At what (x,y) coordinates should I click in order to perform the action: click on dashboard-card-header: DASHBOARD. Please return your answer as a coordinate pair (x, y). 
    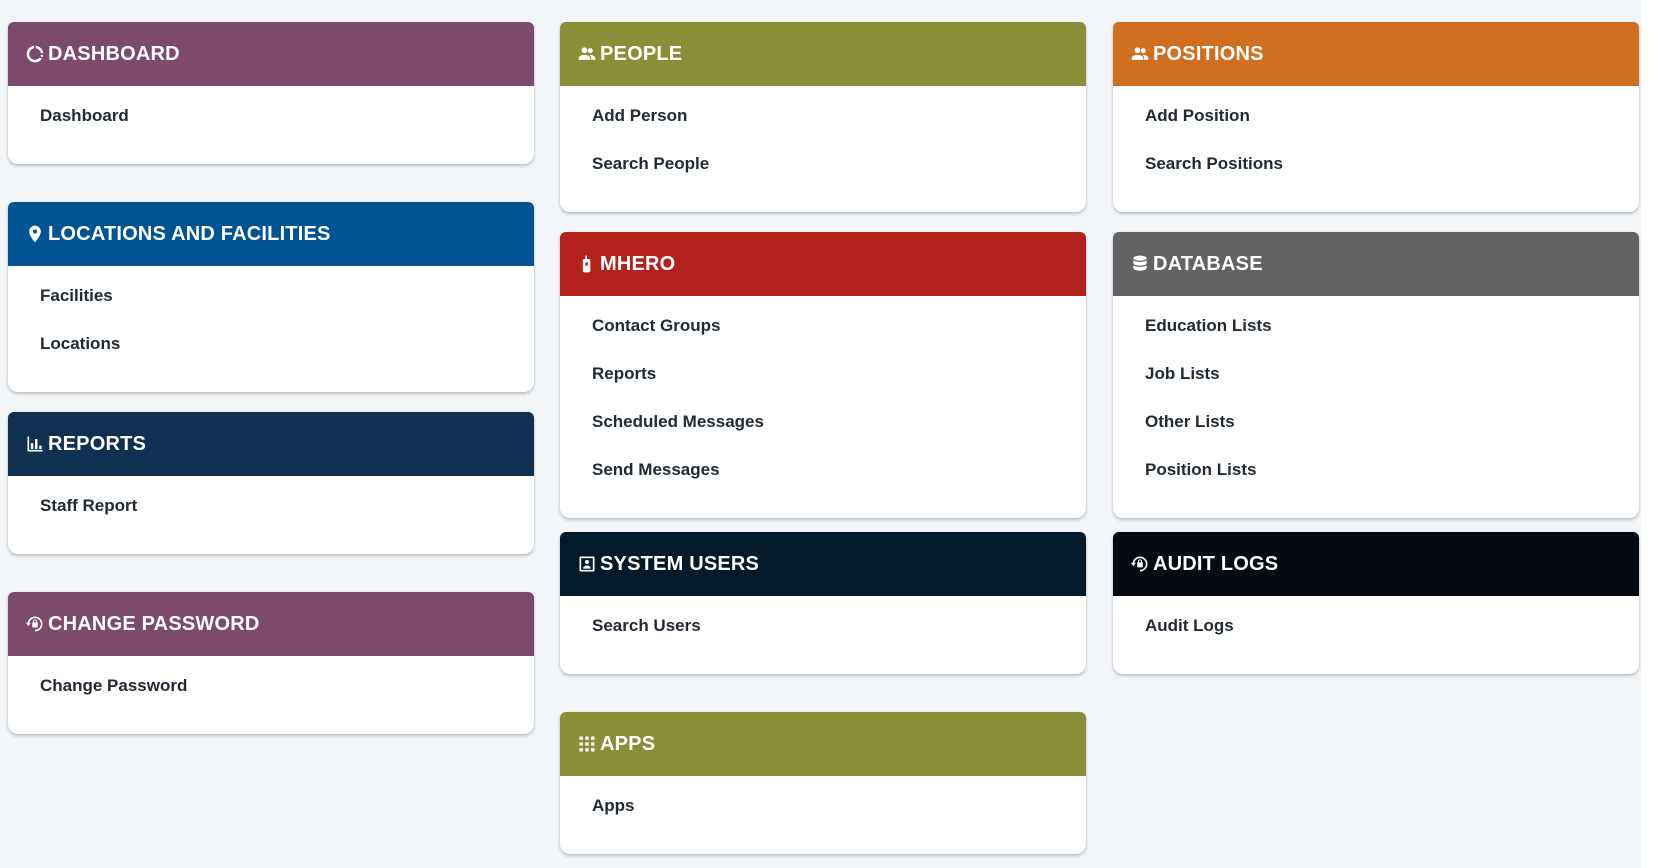
    Looking at the image, I should click on (271, 54).